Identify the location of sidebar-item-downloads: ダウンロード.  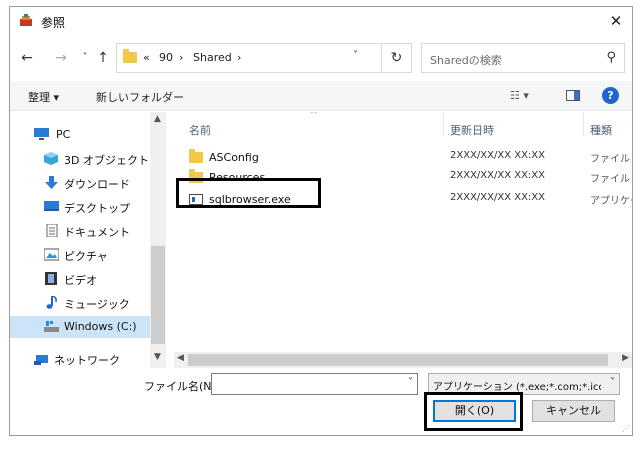
(80, 183).